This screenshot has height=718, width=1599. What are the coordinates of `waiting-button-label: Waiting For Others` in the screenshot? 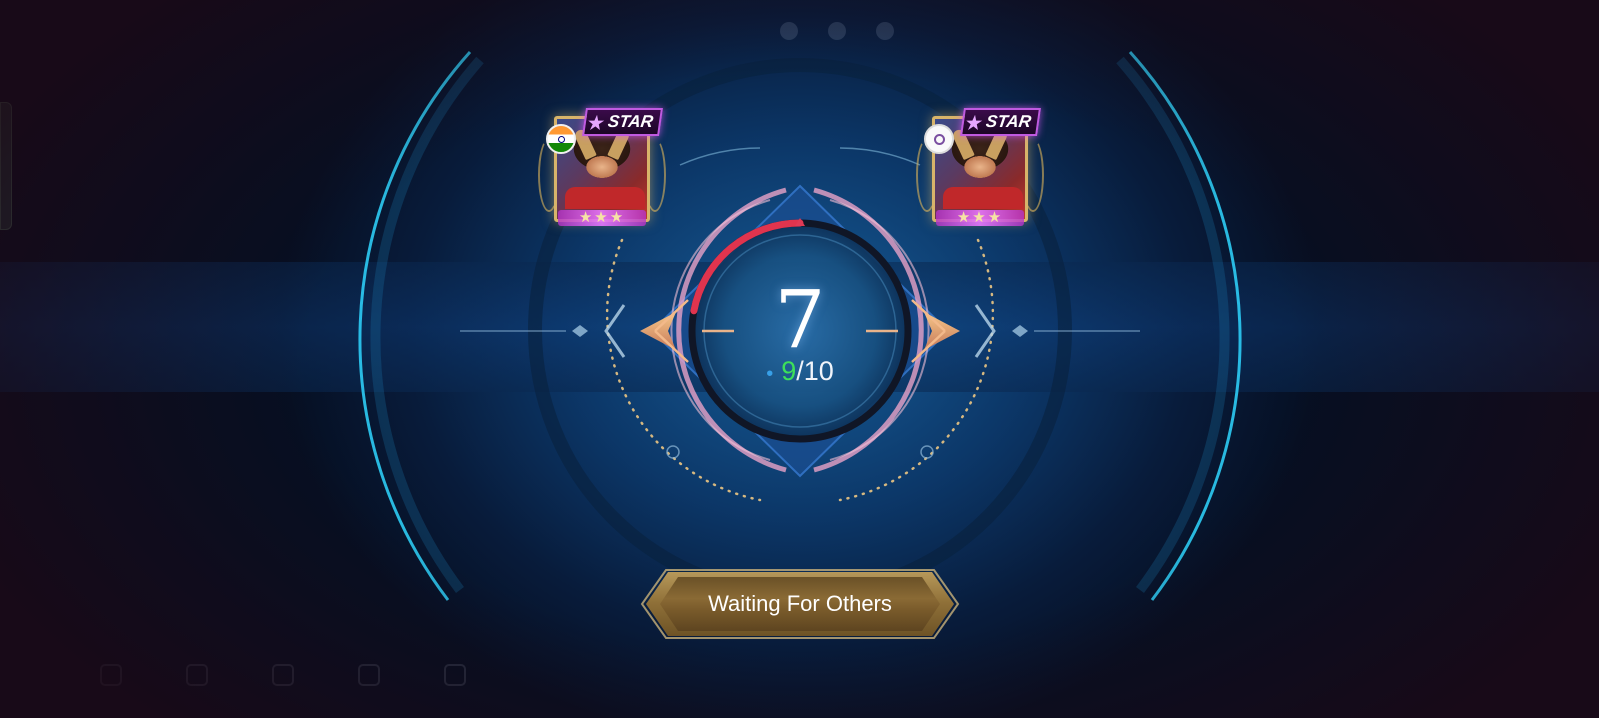 It's located at (800, 603).